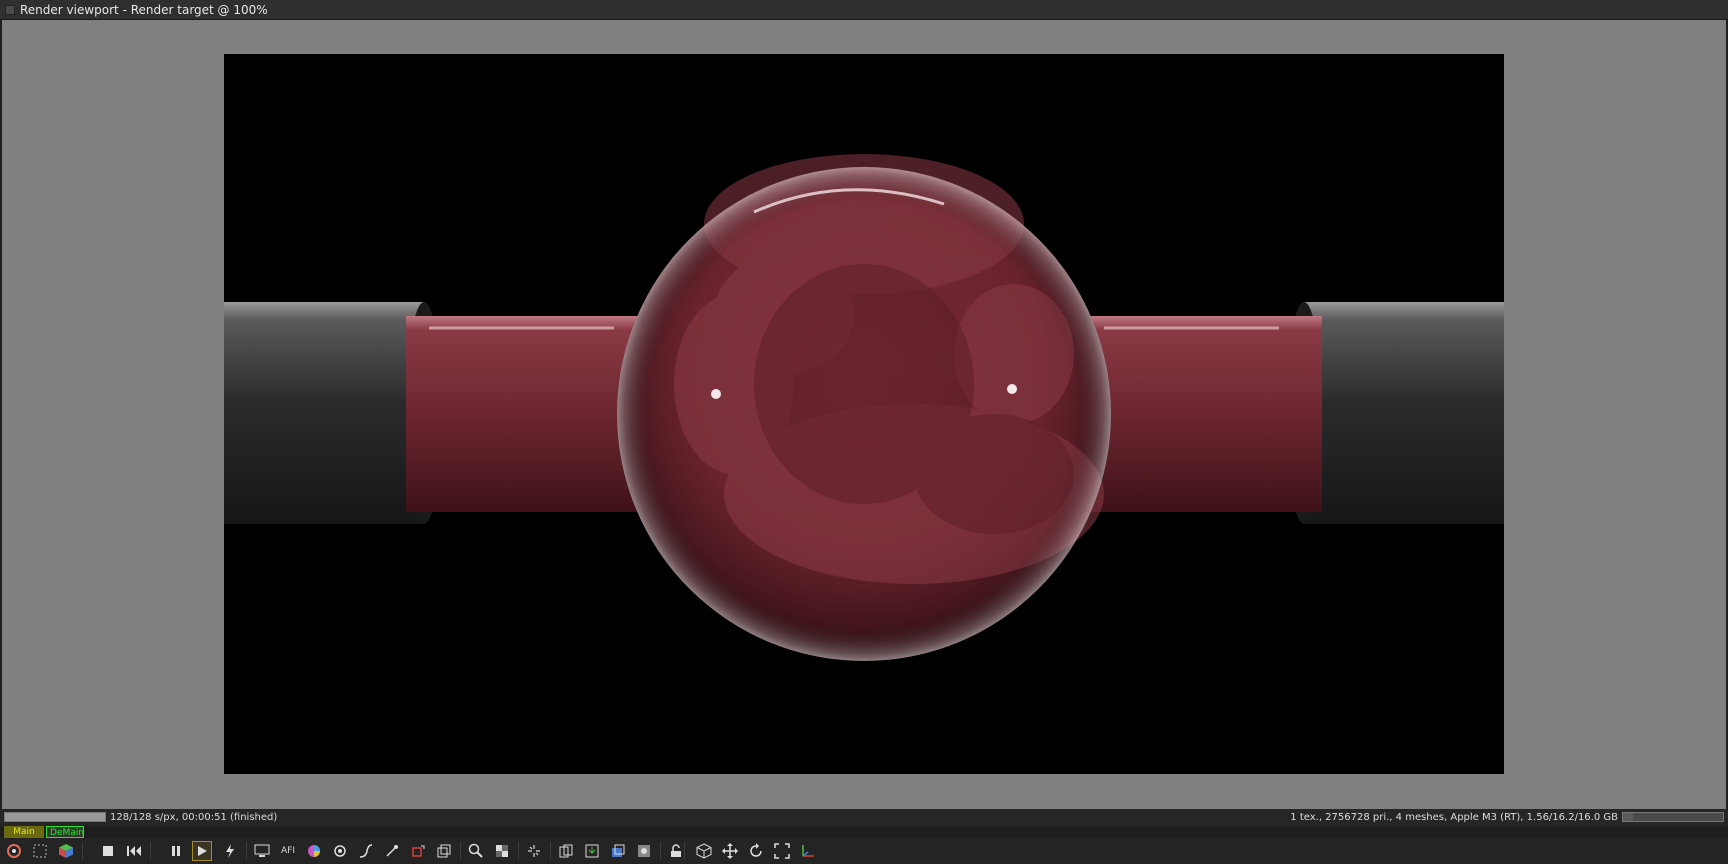  What do you see at coordinates (10, 10) in the screenshot?
I see `window-menu-icon` at bounding box center [10, 10].